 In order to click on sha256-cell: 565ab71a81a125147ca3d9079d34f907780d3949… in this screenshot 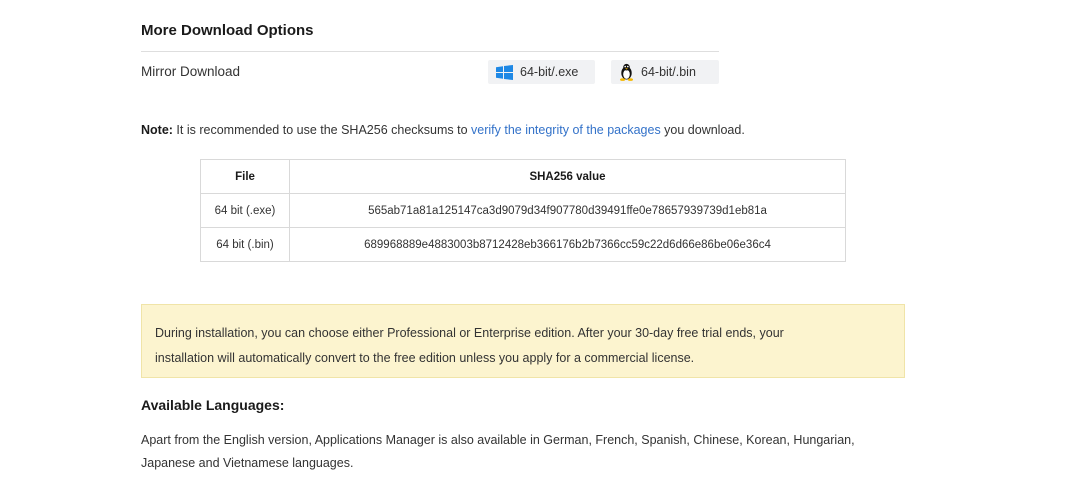, I will do `click(567, 210)`.